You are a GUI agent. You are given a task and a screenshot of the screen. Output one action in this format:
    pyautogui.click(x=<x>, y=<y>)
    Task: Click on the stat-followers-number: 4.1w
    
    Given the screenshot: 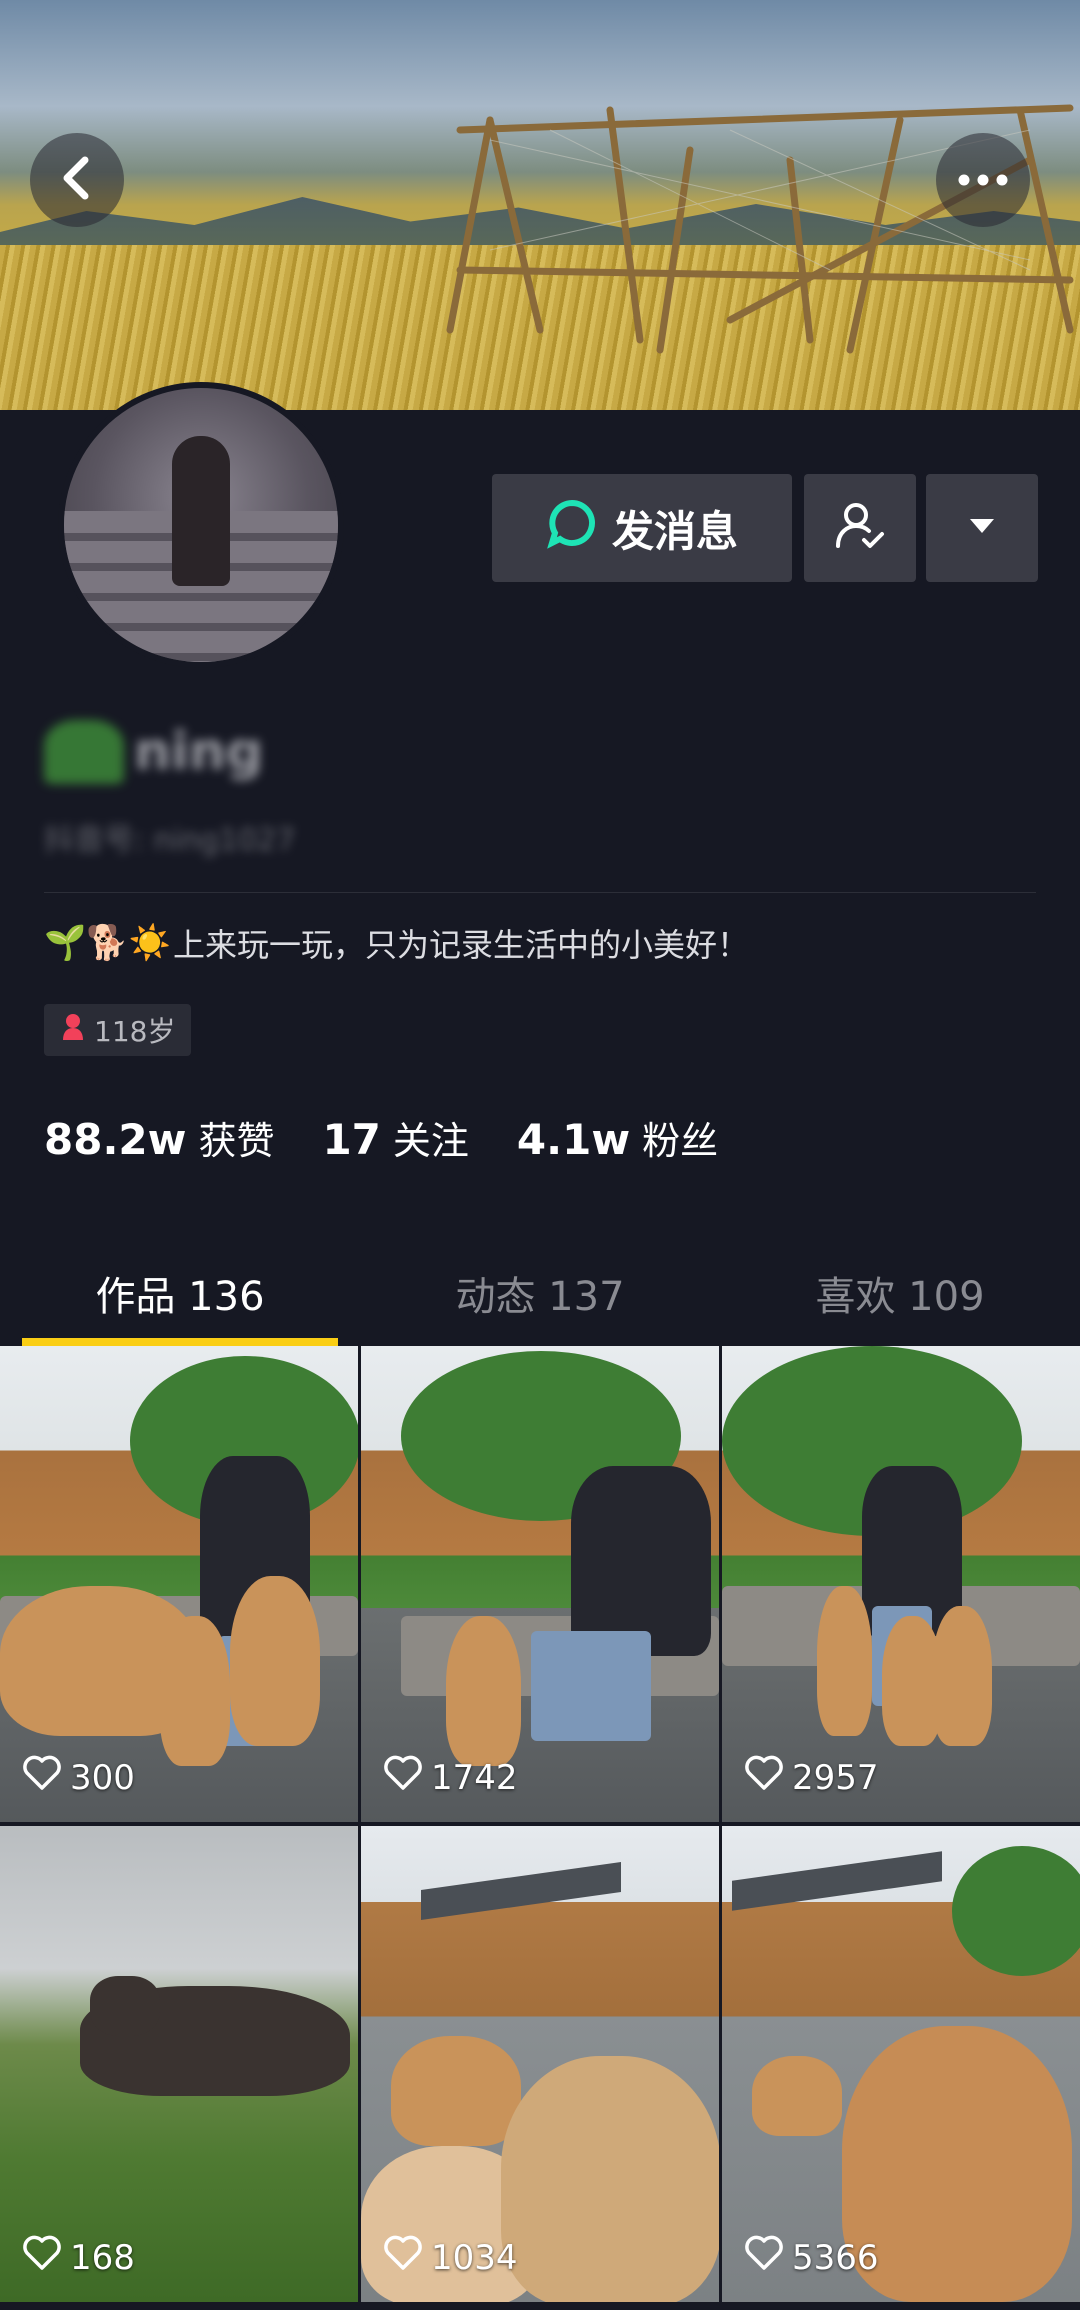 What is the action you would take?
    pyautogui.click(x=573, y=1139)
    